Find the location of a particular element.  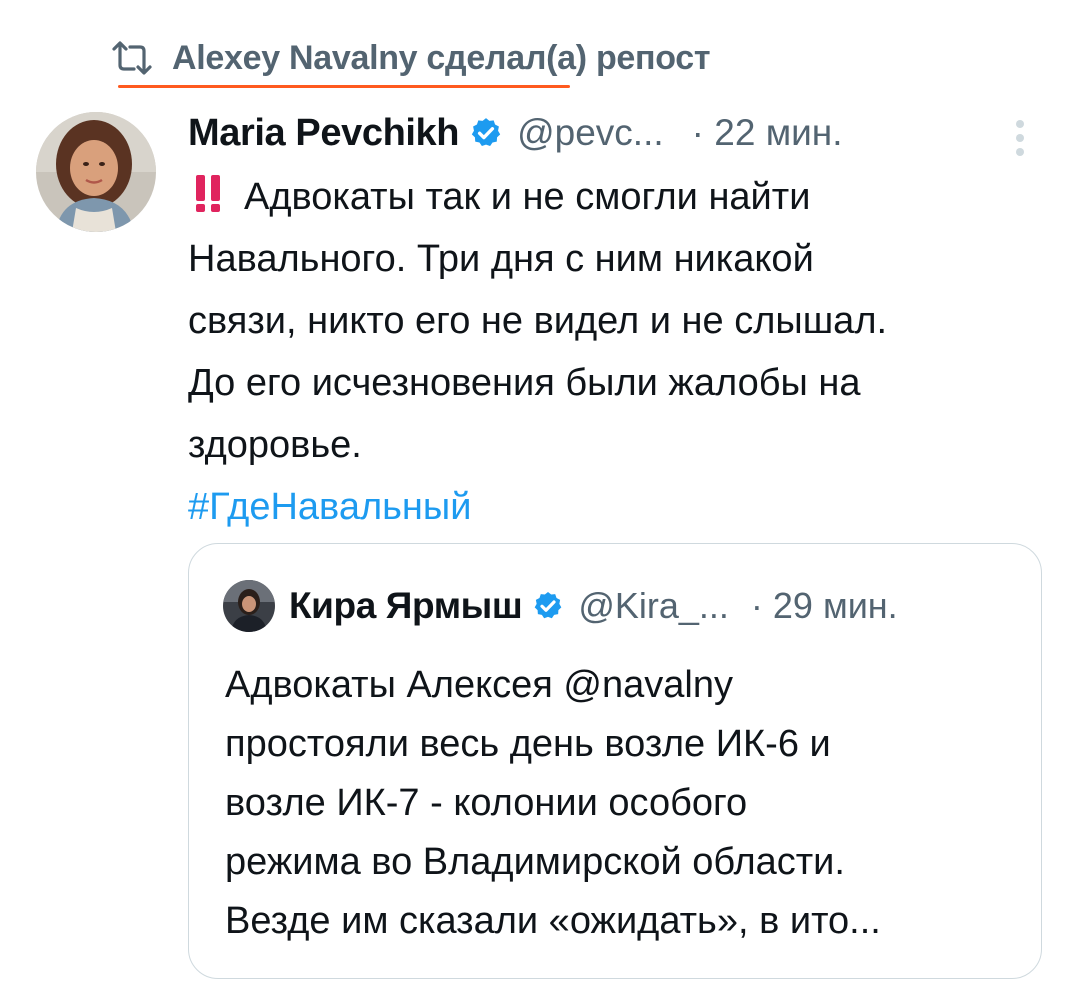

more-options-icon is located at coordinates (1020, 138).